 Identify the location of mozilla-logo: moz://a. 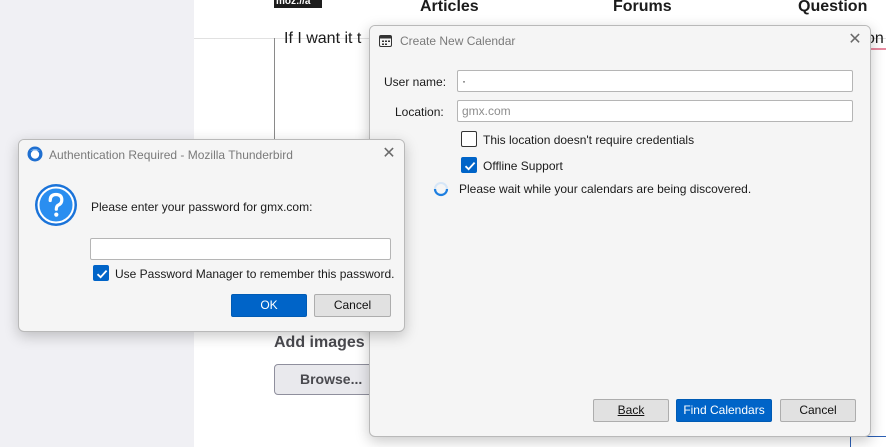
(298, 4).